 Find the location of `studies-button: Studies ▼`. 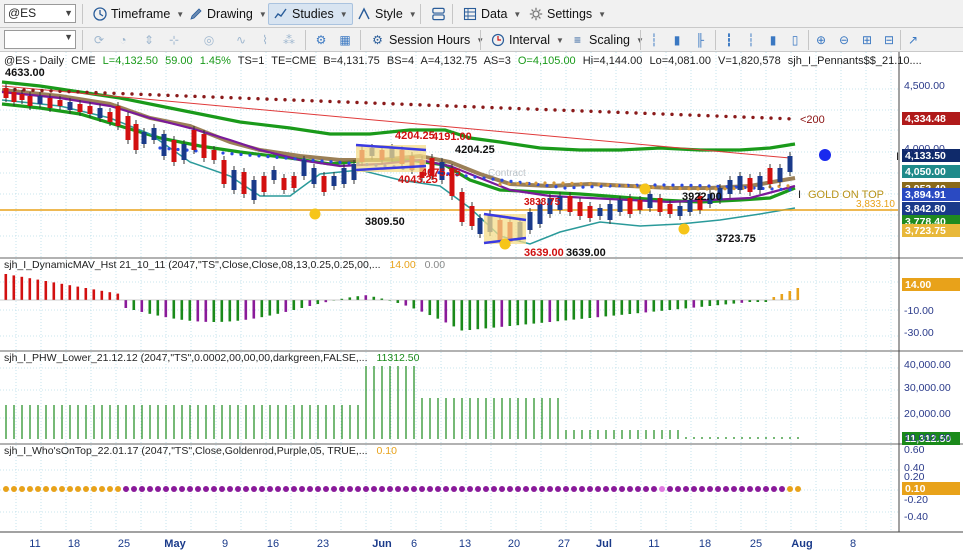

studies-button: Studies ▼ is located at coordinates (310, 14).